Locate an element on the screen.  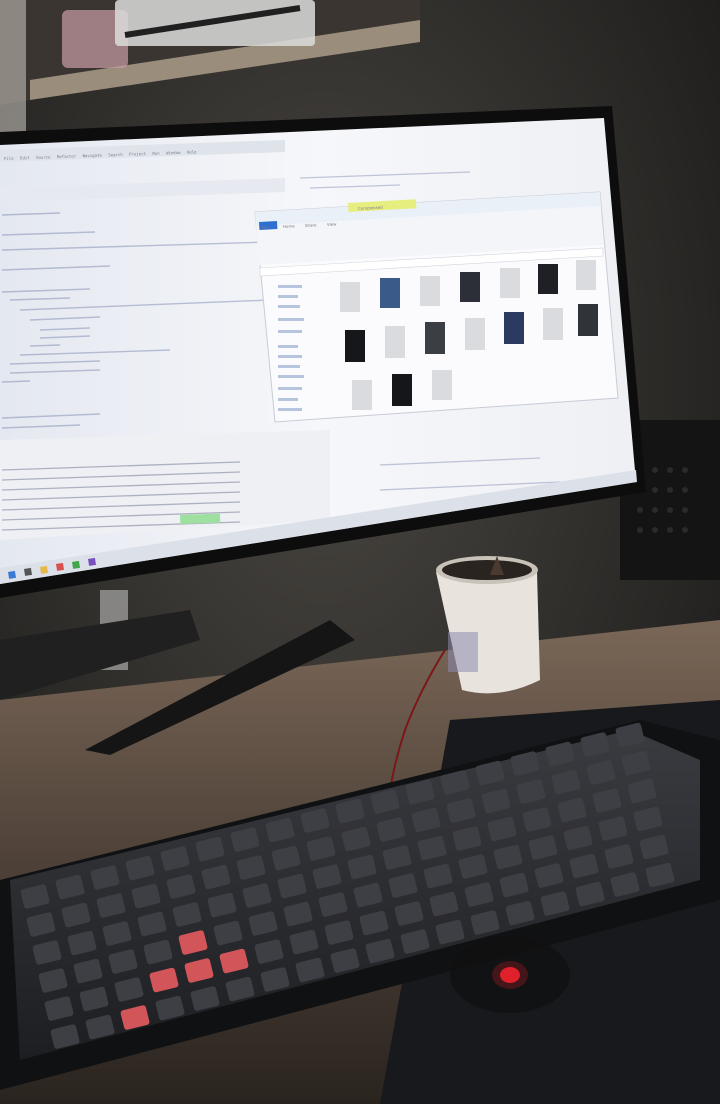
mouse-icon is located at coordinates (510, 975).